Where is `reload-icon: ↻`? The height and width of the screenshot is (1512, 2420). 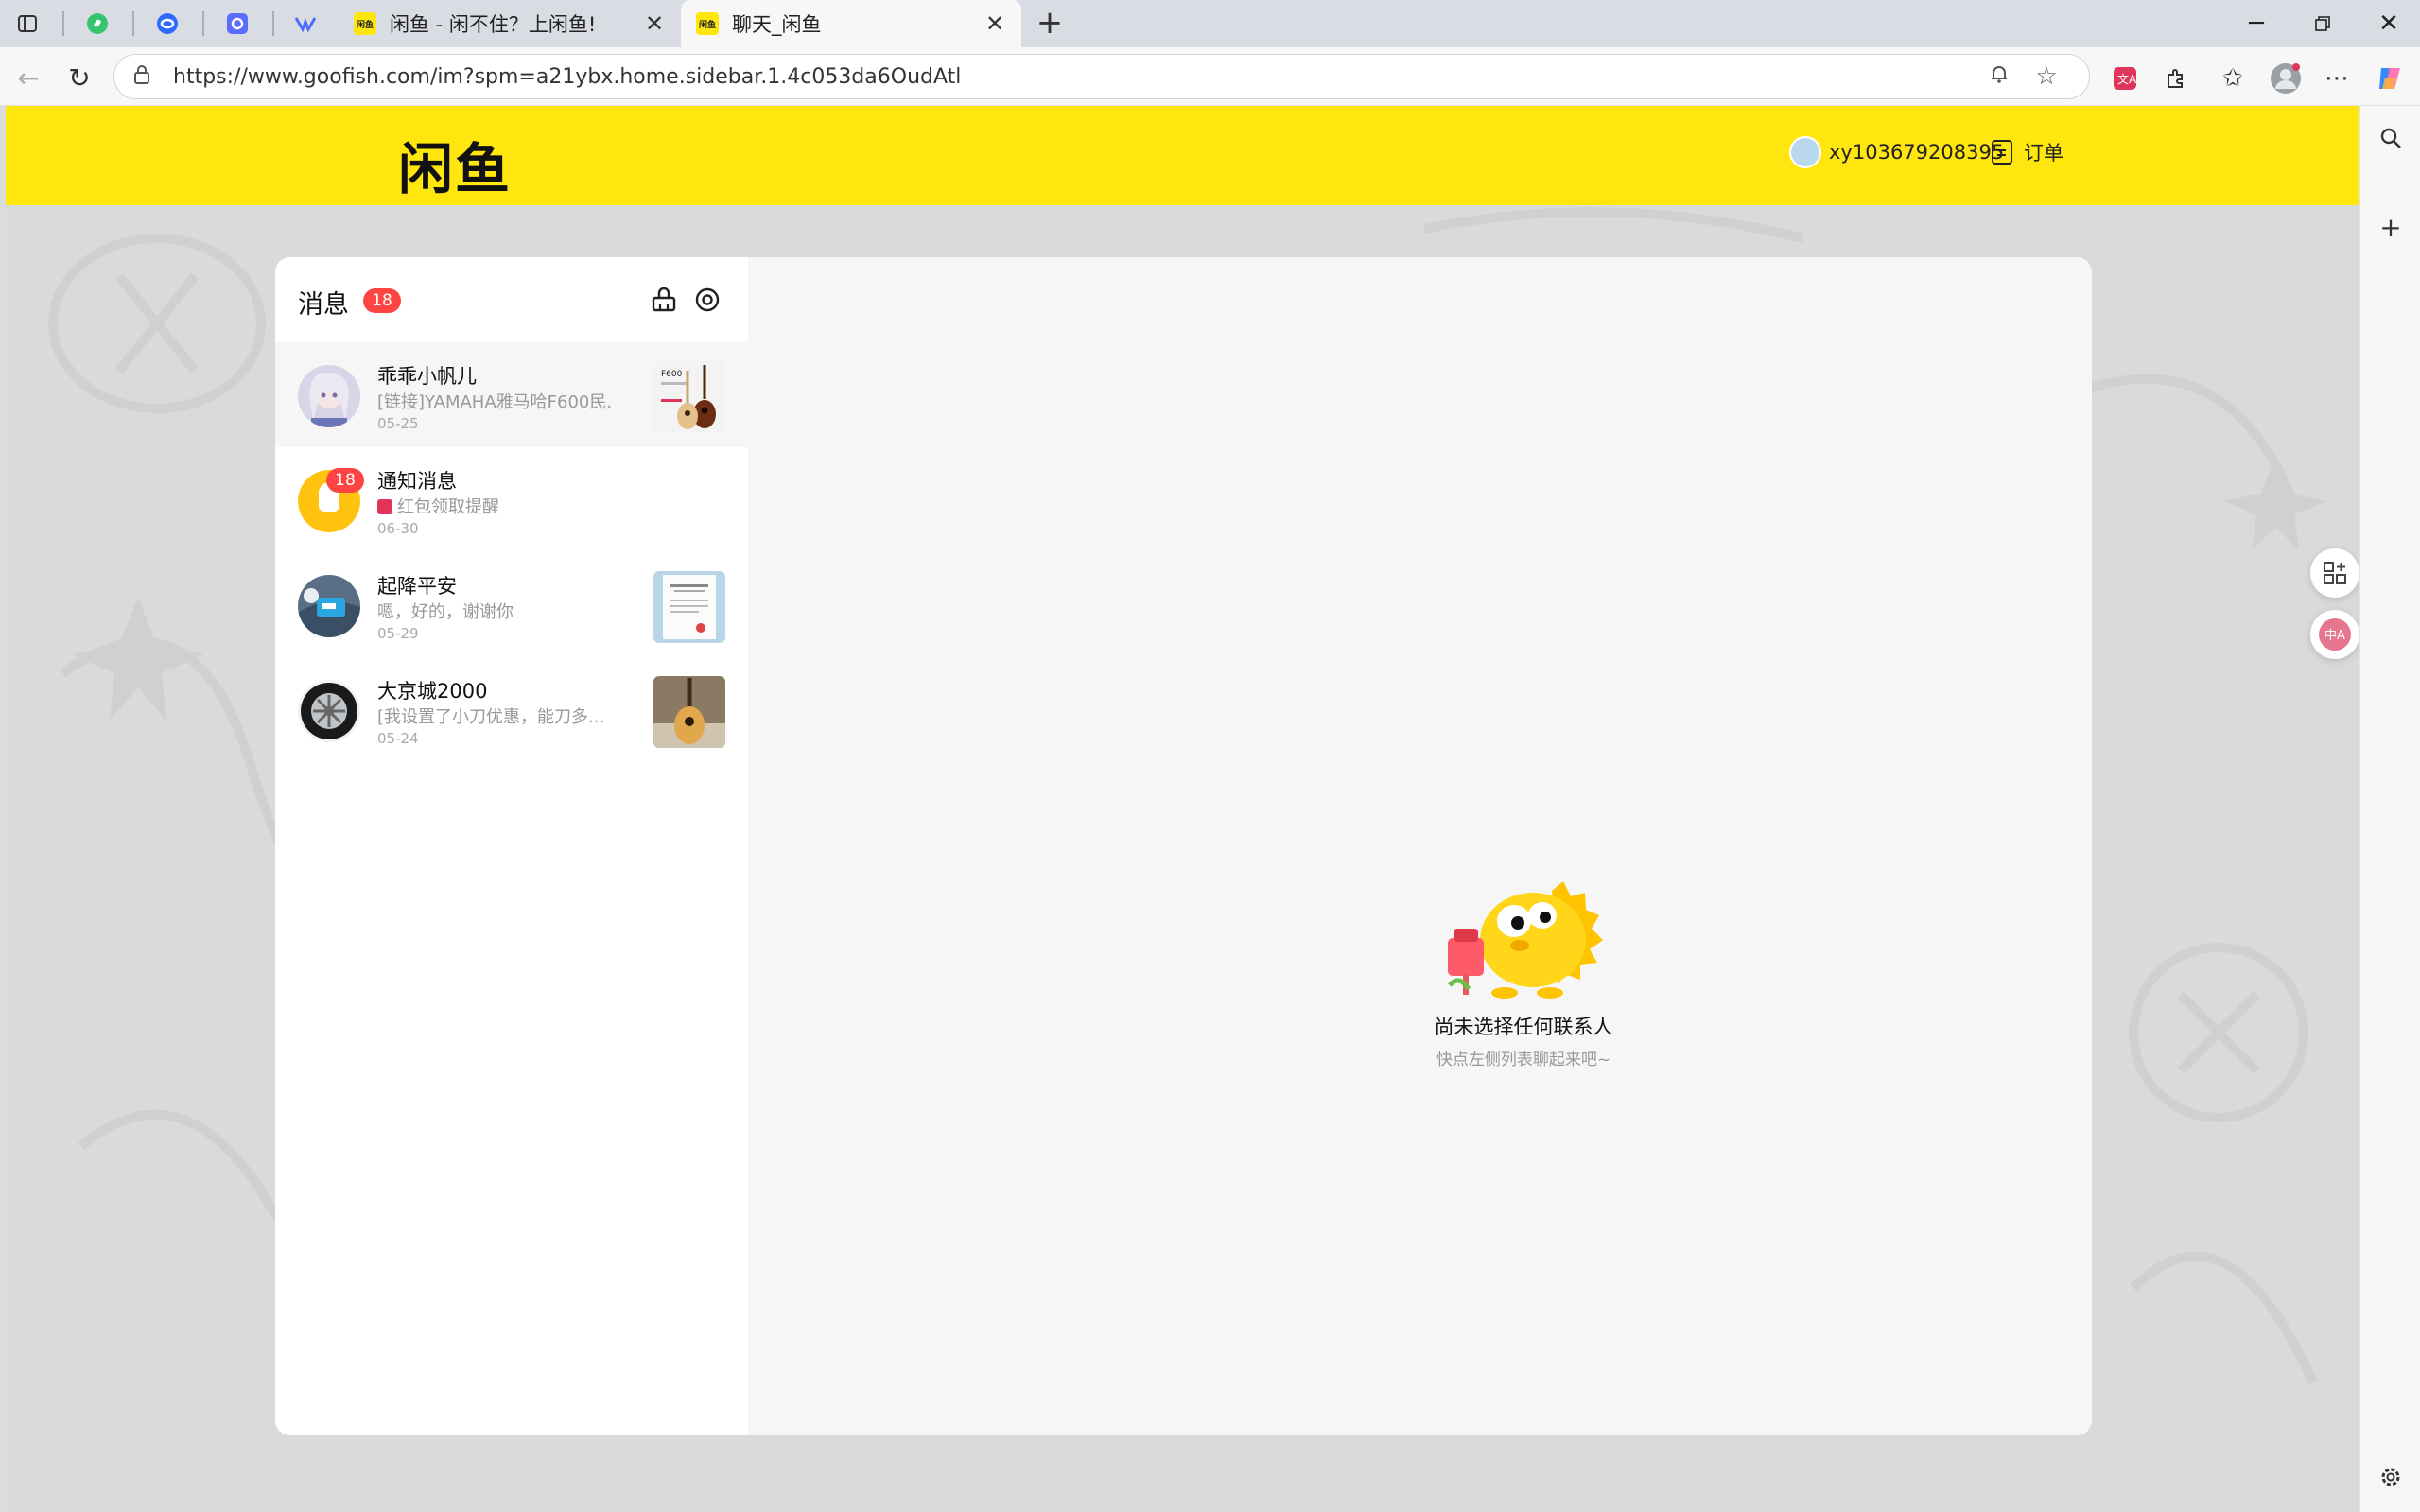 reload-icon: ↻ is located at coordinates (79, 77).